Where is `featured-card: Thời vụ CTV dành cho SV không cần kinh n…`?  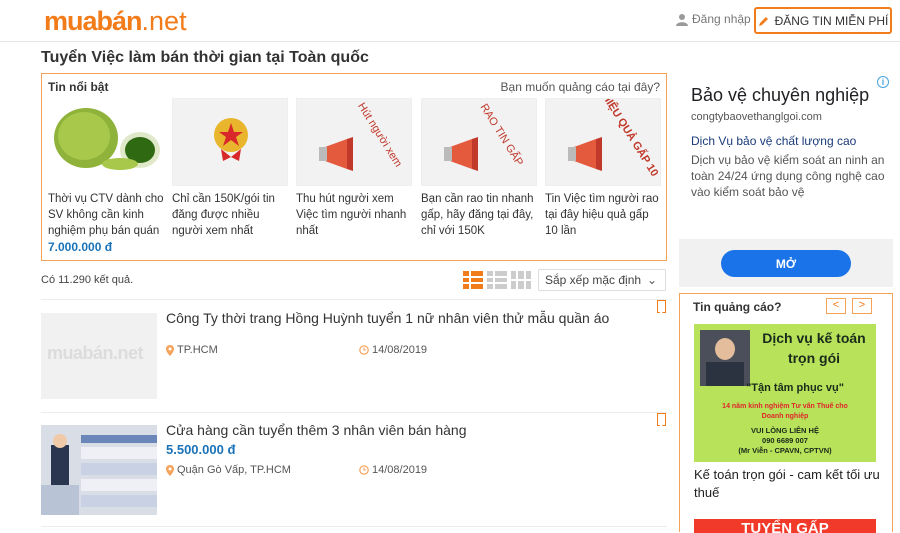
featured-card: Thời vụ CTV dành cho SV không cần kinh n… is located at coordinates (106, 176).